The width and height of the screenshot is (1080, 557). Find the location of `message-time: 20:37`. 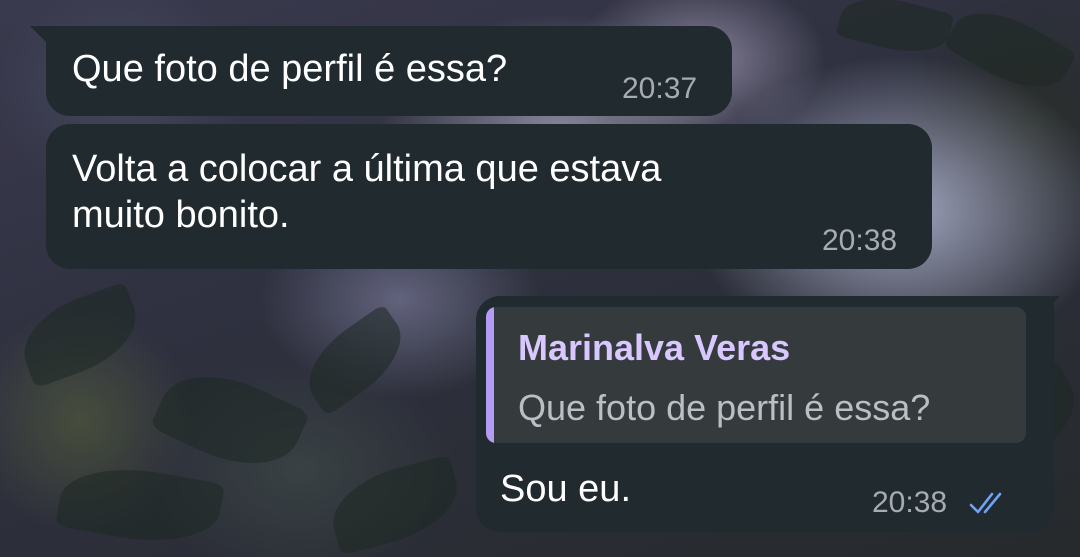

message-time: 20:37 is located at coordinates (660, 88).